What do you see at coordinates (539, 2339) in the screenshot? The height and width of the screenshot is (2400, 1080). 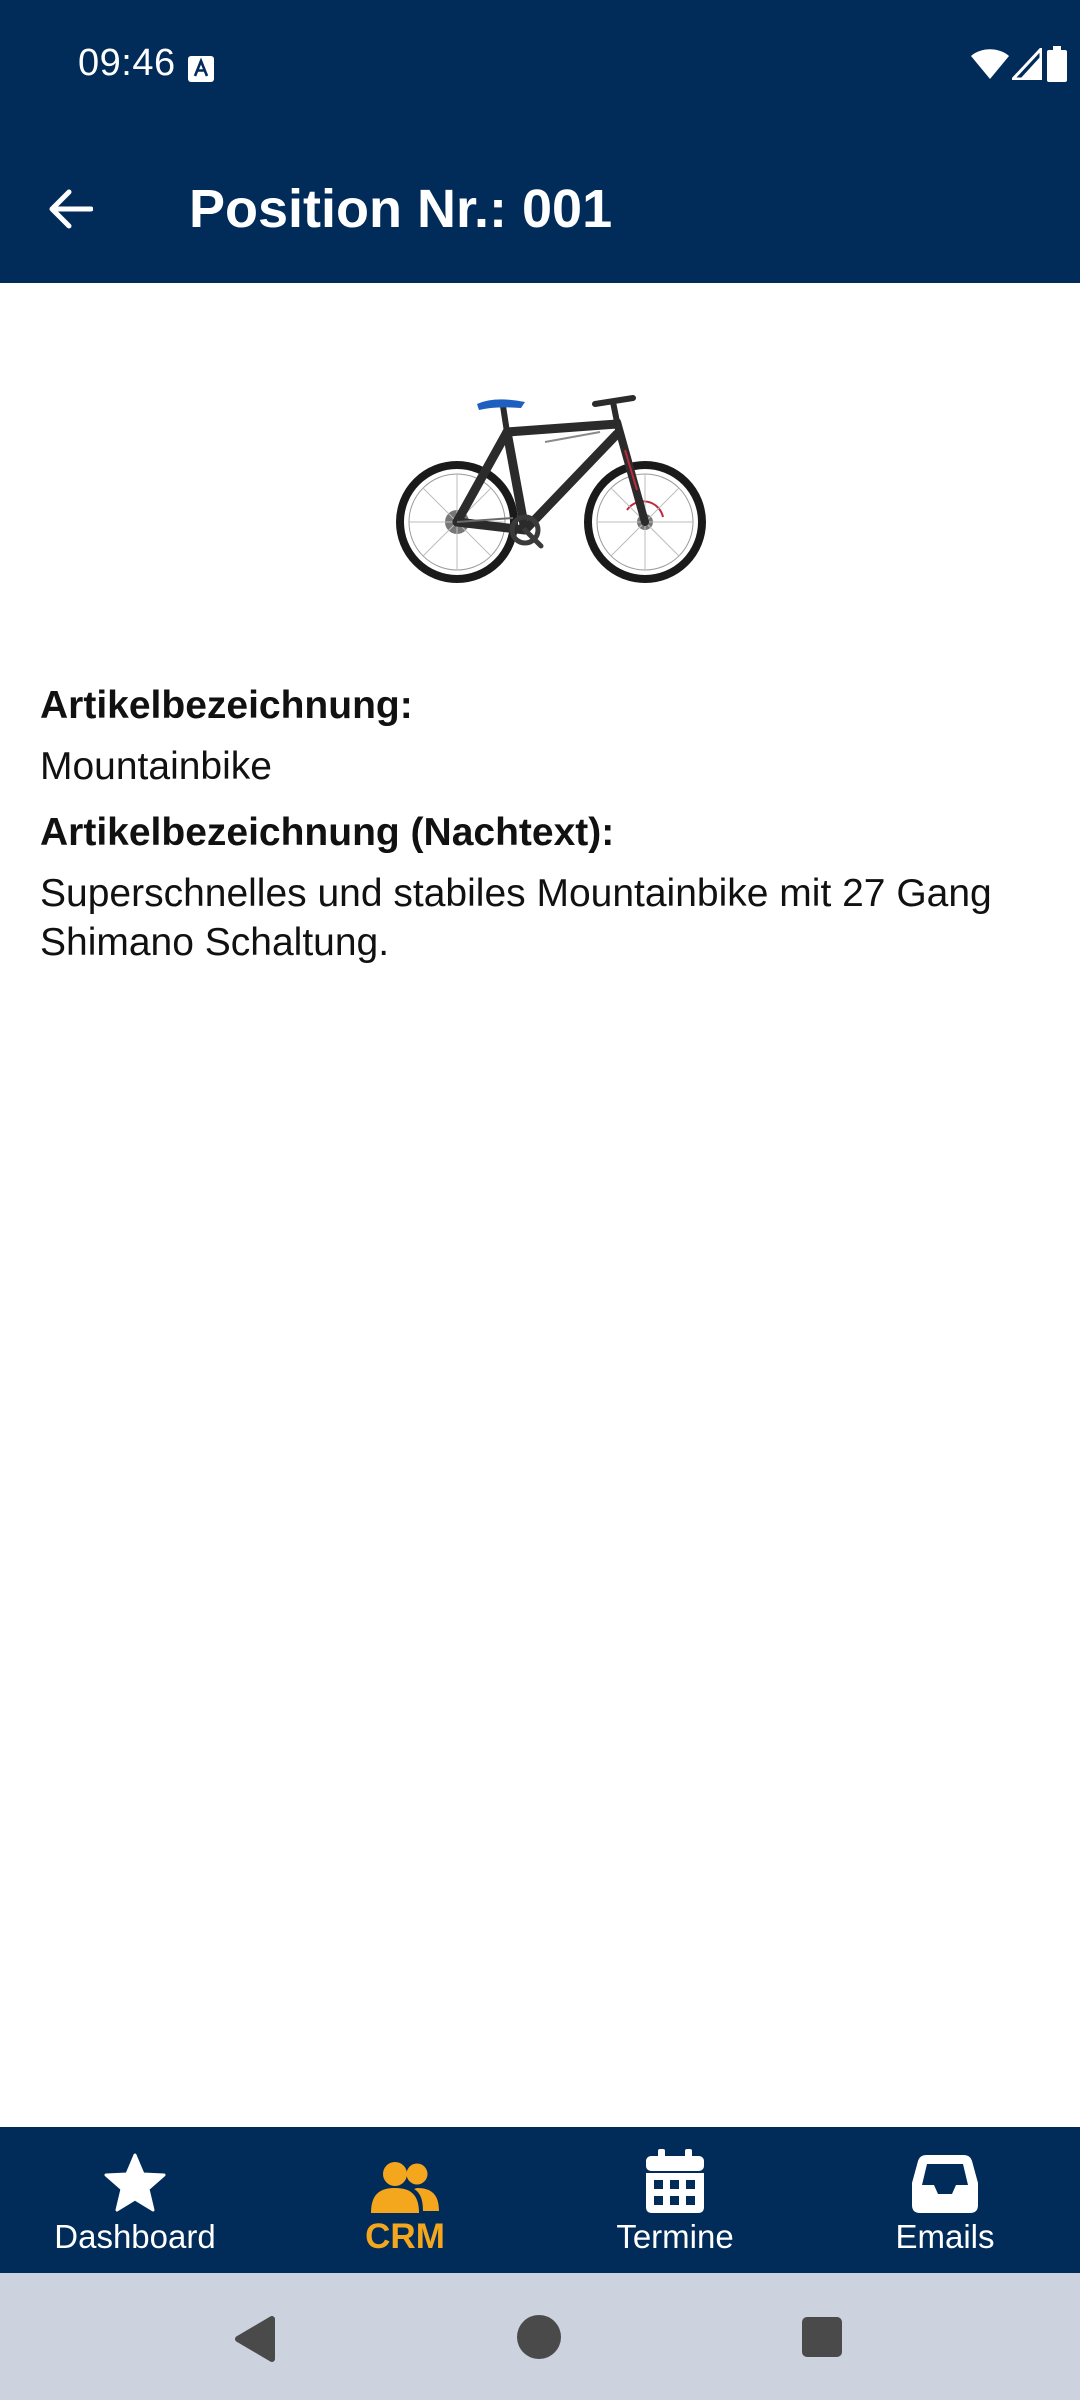 I see `system-home-icon` at bounding box center [539, 2339].